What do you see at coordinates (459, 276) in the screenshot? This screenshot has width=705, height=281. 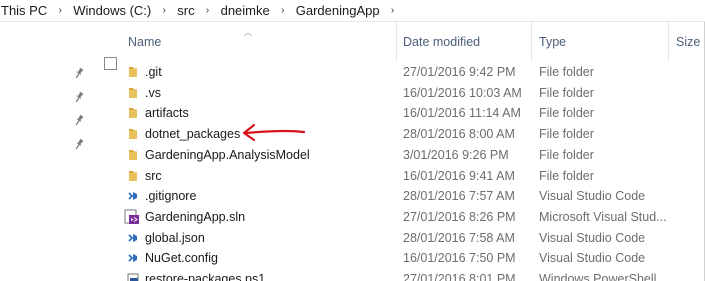 I see `file-date-modified: 27/01/2016 8:01 PM` at bounding box center [459, 276].